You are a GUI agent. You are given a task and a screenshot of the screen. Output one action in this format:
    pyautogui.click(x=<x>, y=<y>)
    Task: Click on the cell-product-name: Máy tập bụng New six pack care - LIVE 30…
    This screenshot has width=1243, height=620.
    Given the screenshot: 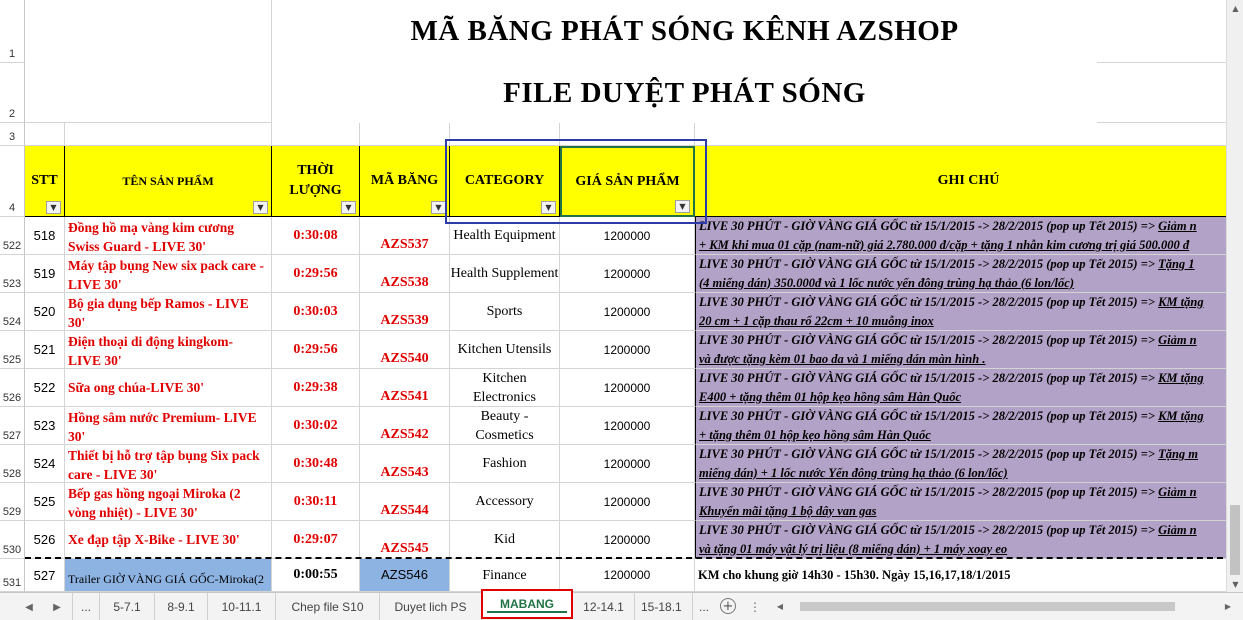 What is the action you would take?
    pyautogui.click(x=168, y=274)
    